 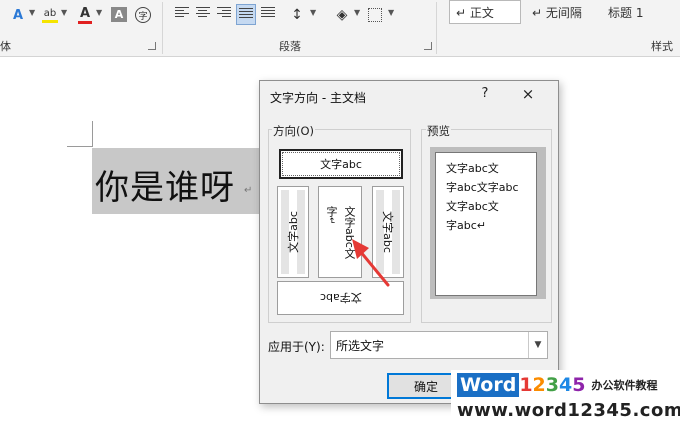 I want to click on apply-to-label: 应用于(Y):, so click(x=296, y=347).